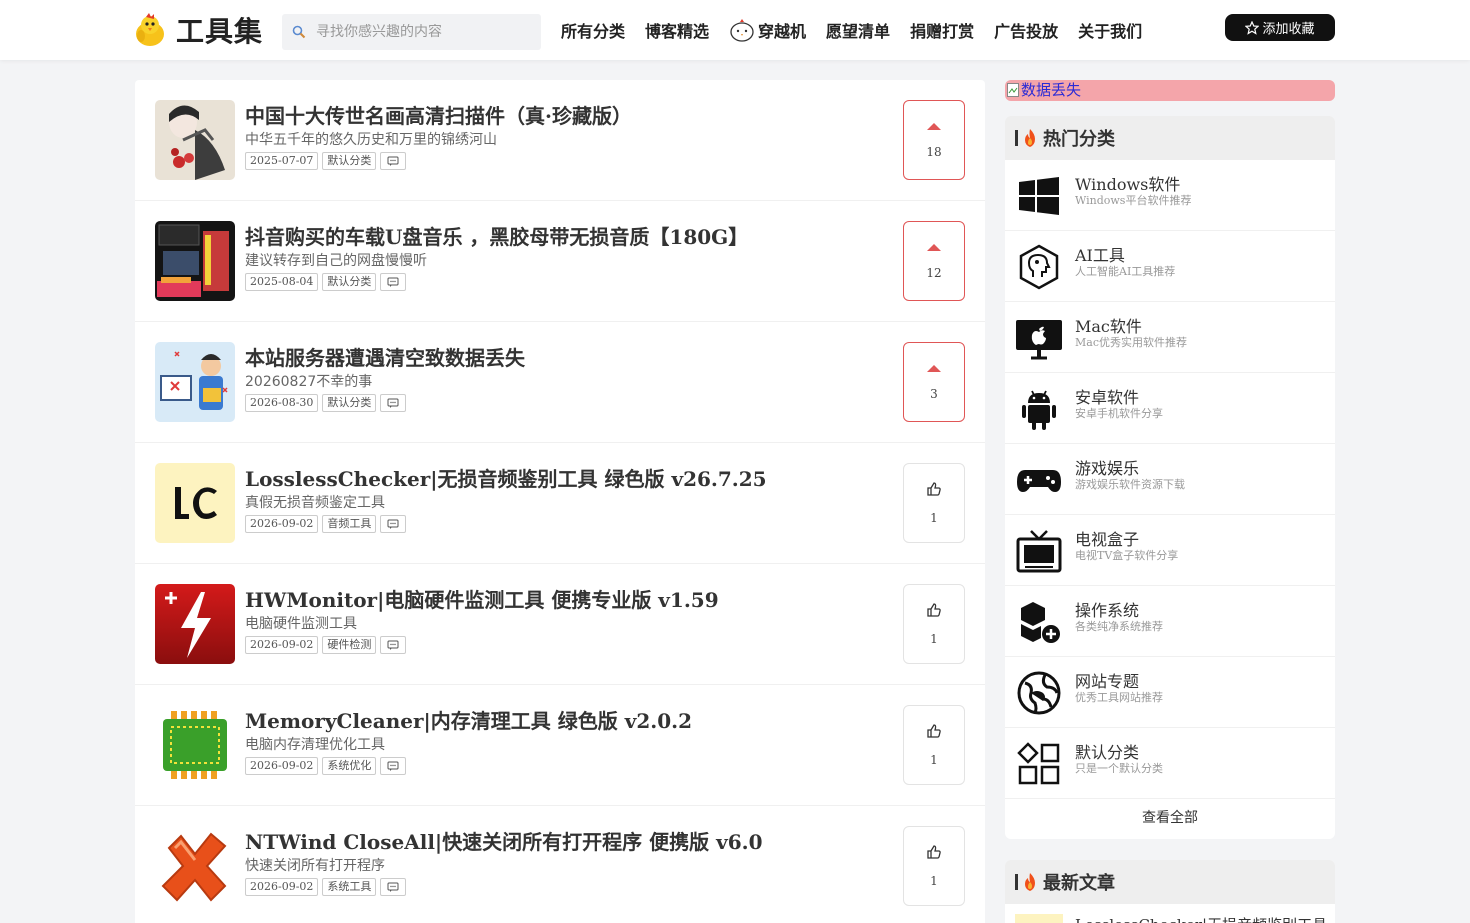  Describe the element at coordinates (1170, 882) in the screenshot. I see `panel-header: 最新文章` at that location.